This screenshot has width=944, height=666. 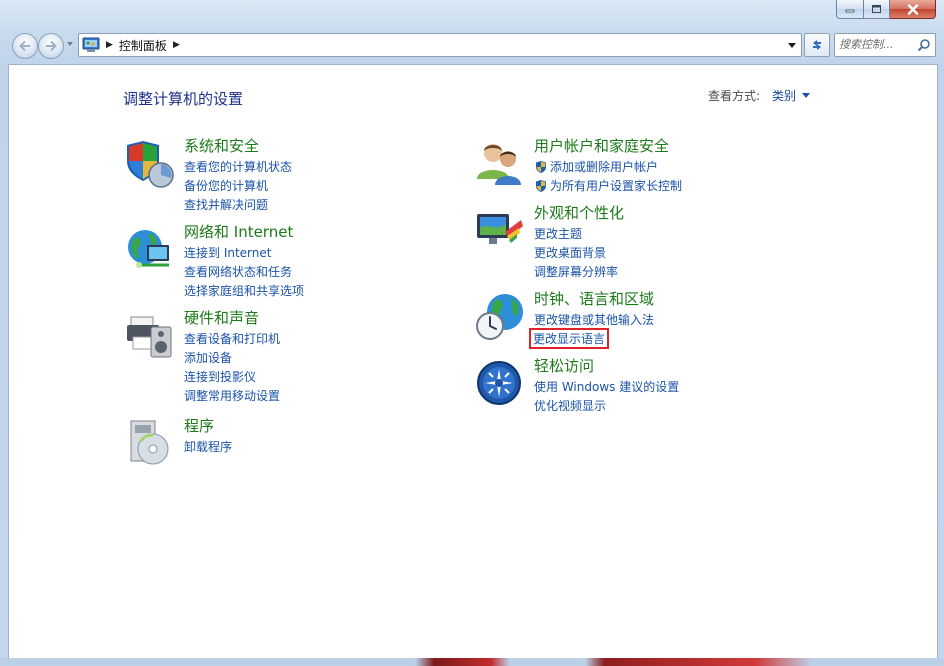 What do you see at coordinates (221, 317) in the screenshot?
I see `category-title: 硬件和声音` at bounding box center [221, 317].